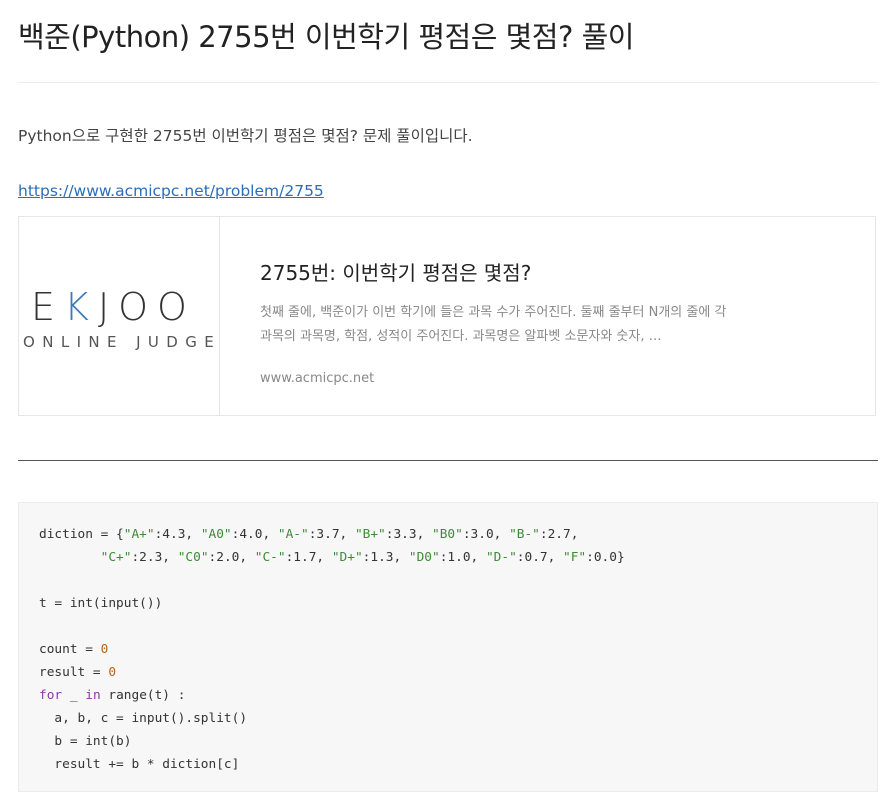 Image resolution: width=896 pixels, height=792 pixels. I want to click on baekjoon-logo: EKJOO ONLINE JUDGE, so click(120, 314).